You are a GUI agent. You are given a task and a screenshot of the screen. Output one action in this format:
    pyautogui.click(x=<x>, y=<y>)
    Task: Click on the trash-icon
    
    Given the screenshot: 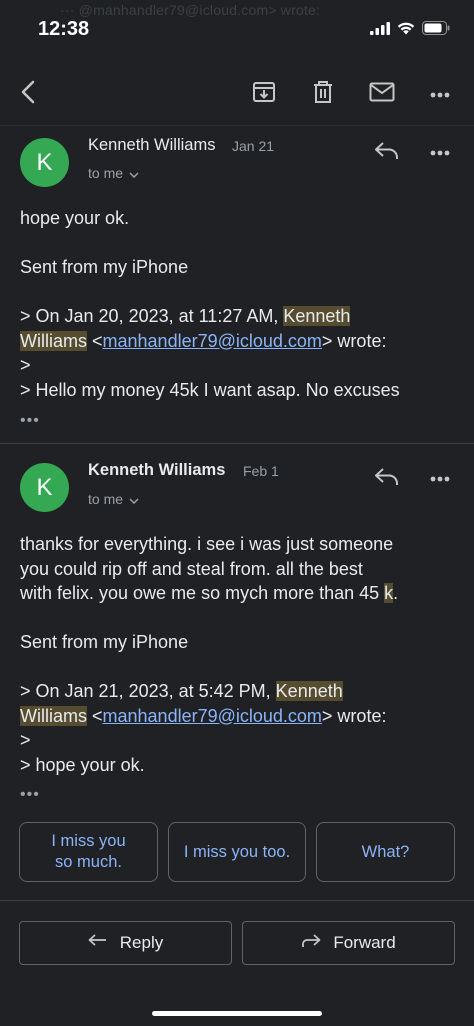 What is the action you would take?
    pyautogui.click(x=323, y=94)
    